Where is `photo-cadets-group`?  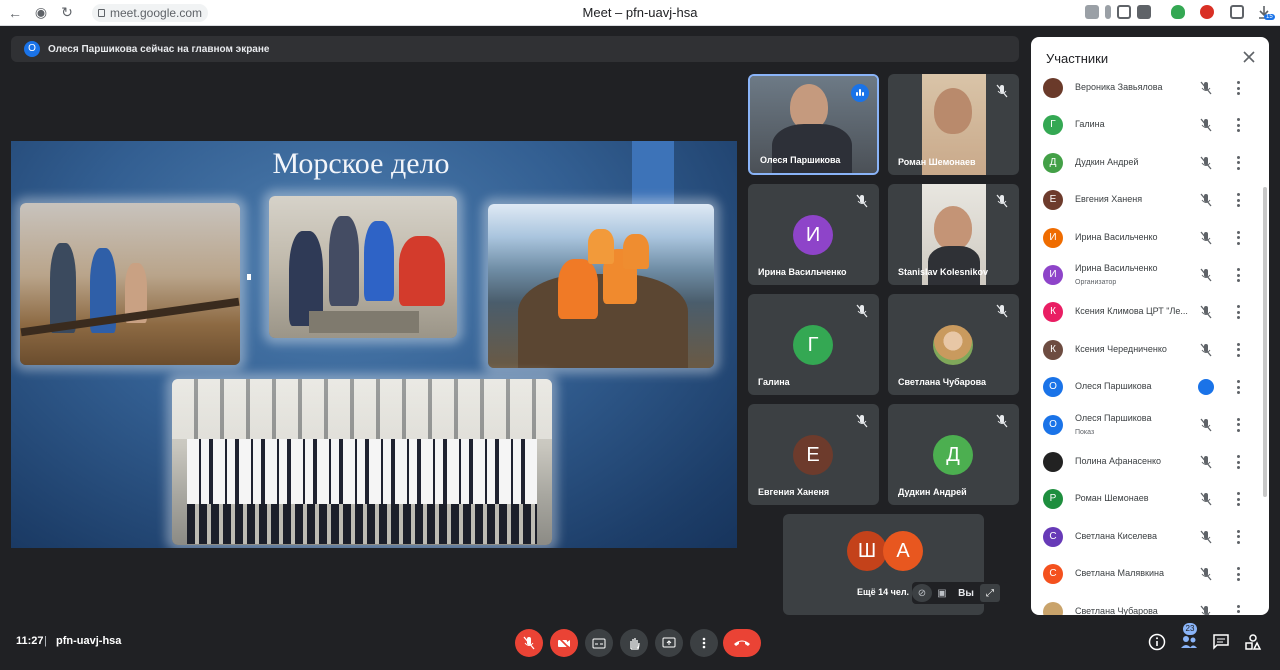 photo-cadets-group is located at coordinates (362, 462).